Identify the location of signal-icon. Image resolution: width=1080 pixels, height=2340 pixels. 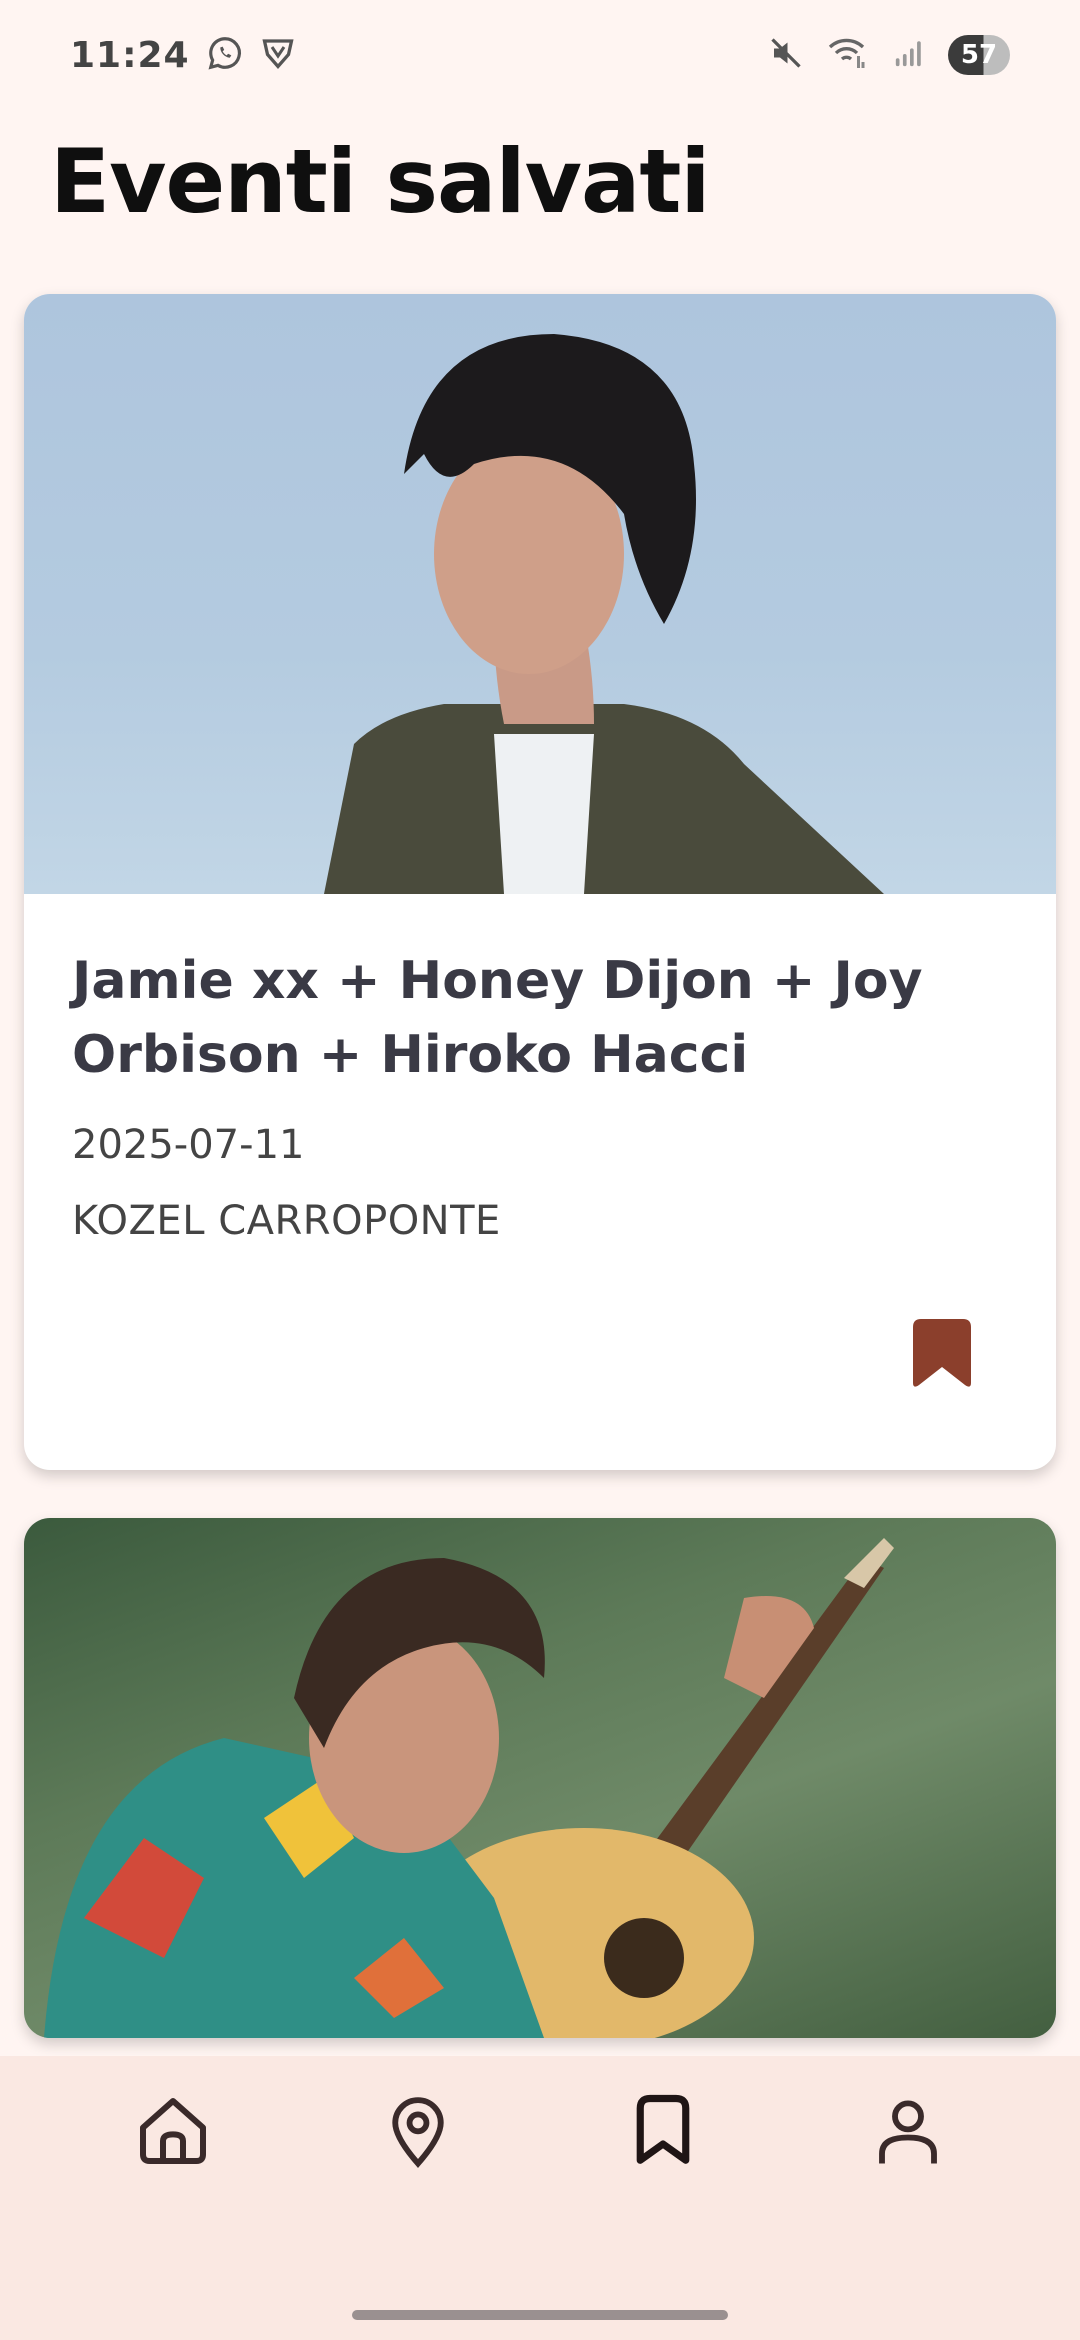
(909, 55).